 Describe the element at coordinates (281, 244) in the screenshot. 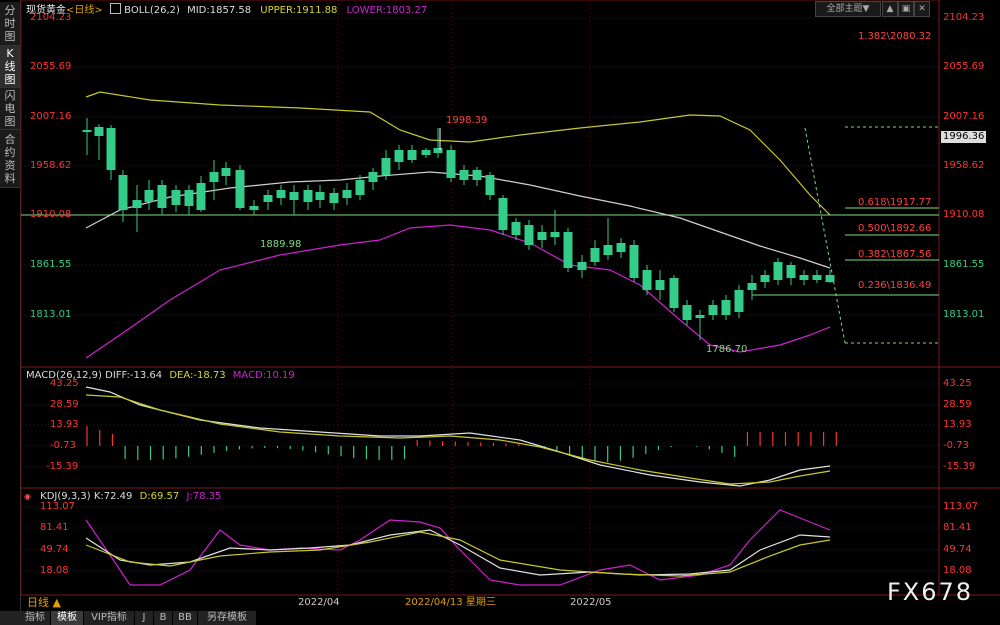

I see `swing-price-label: 1889.98` at that location.